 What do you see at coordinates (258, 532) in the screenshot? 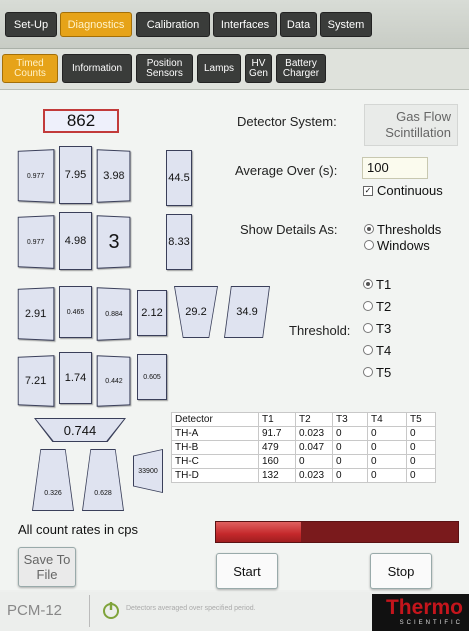
I see `progress-fill` at bounding box center [258, 532].